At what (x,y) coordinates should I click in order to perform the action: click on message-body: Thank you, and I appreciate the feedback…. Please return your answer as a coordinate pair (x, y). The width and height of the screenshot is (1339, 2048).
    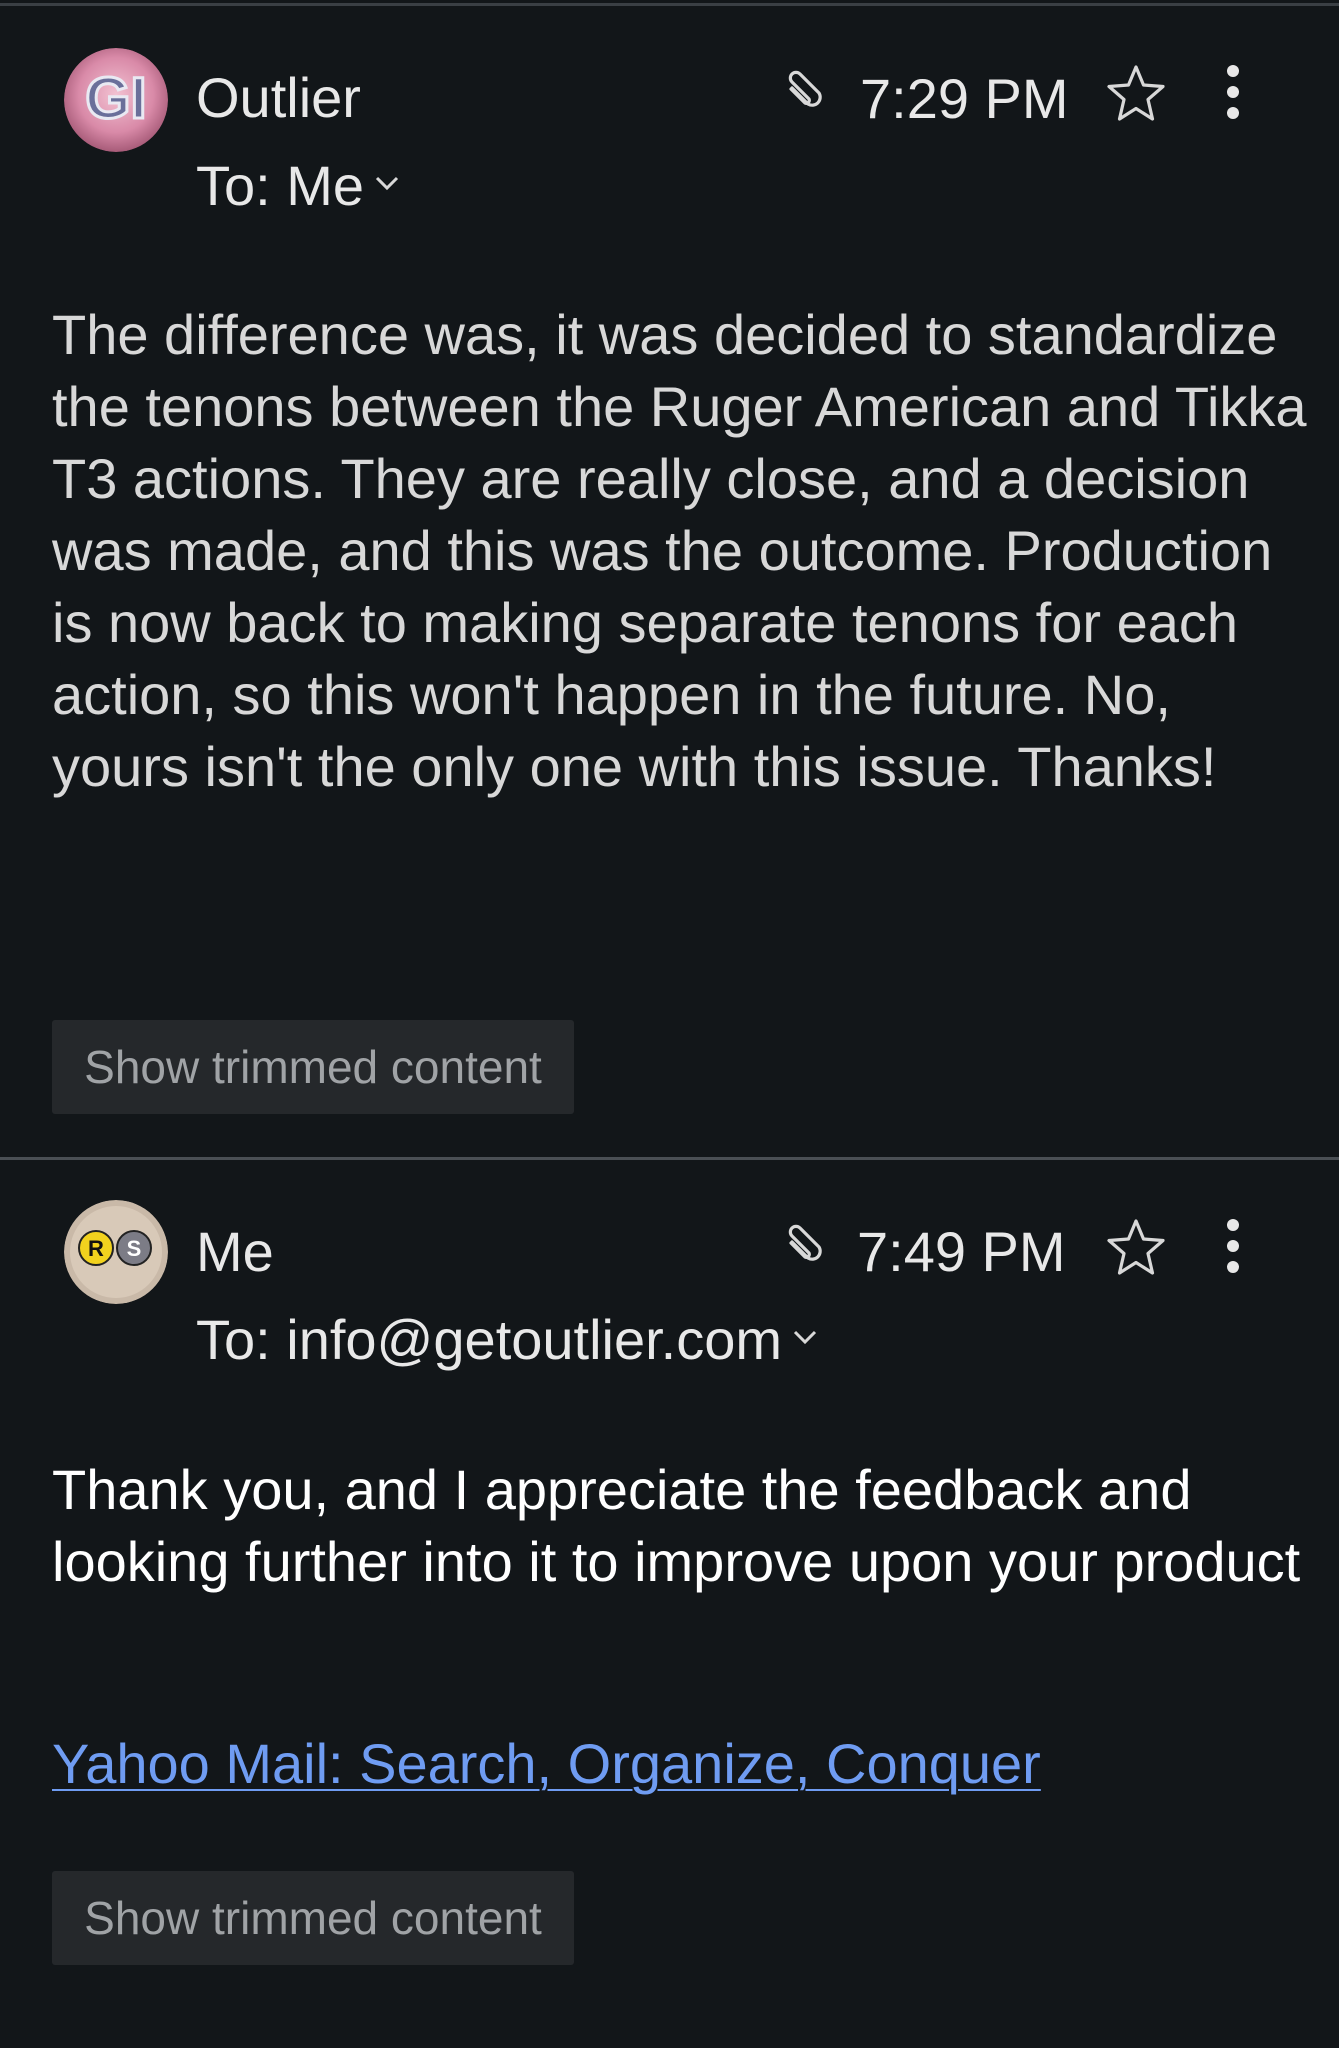
    Looking at the image, I should click on (676, 1525).